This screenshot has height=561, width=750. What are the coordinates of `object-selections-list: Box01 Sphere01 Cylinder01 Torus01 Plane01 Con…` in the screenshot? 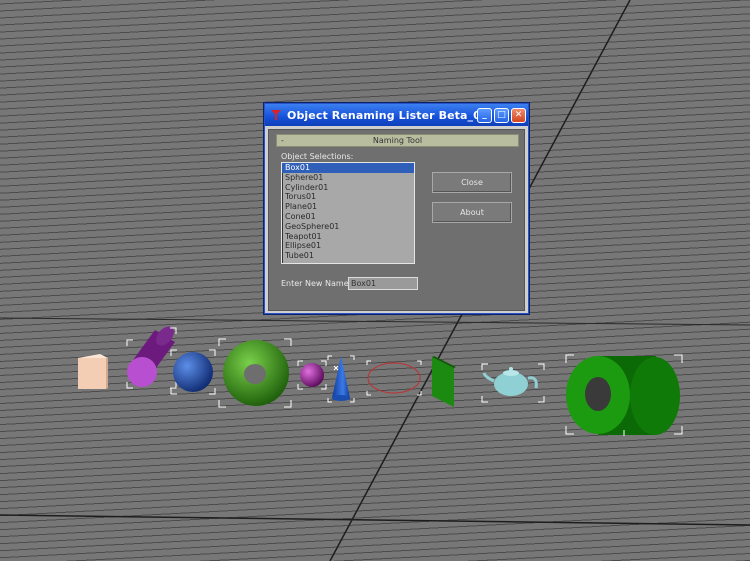 It's located at (348, 213).